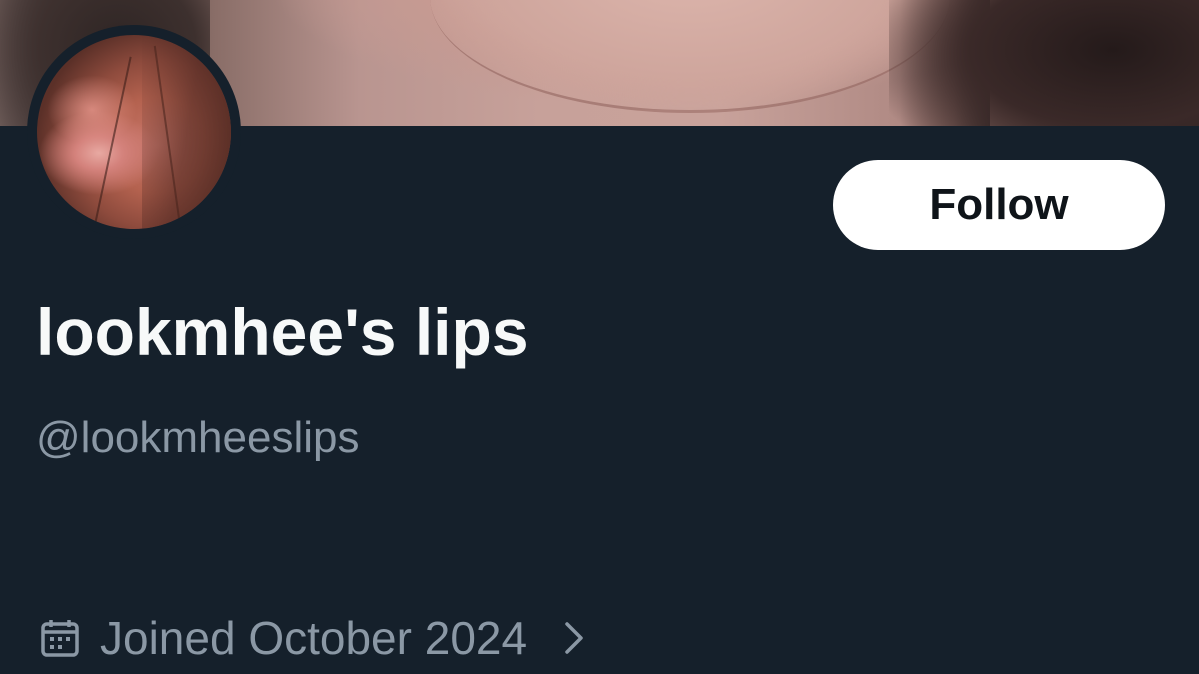  Describe the element at coordinates (574, 638) in the screenshot. I see `chevron-right-icon` at that location.